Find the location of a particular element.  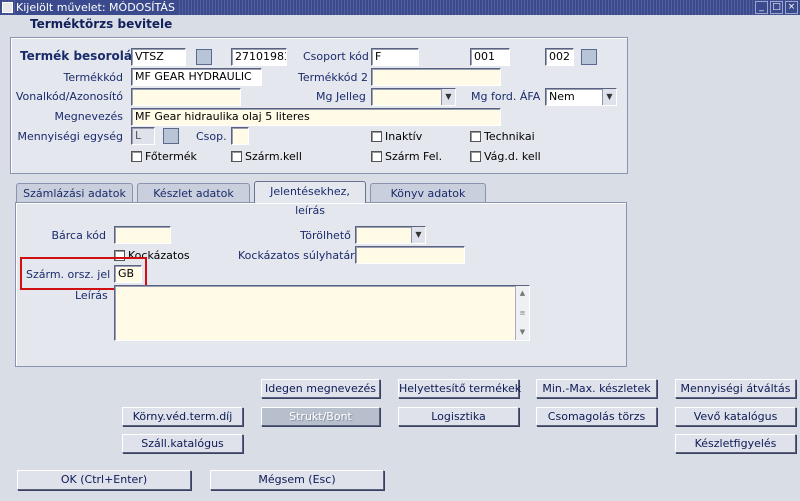

vonalkod-label: Vonalkód/Azonosító is located at coordinates (69, 96).